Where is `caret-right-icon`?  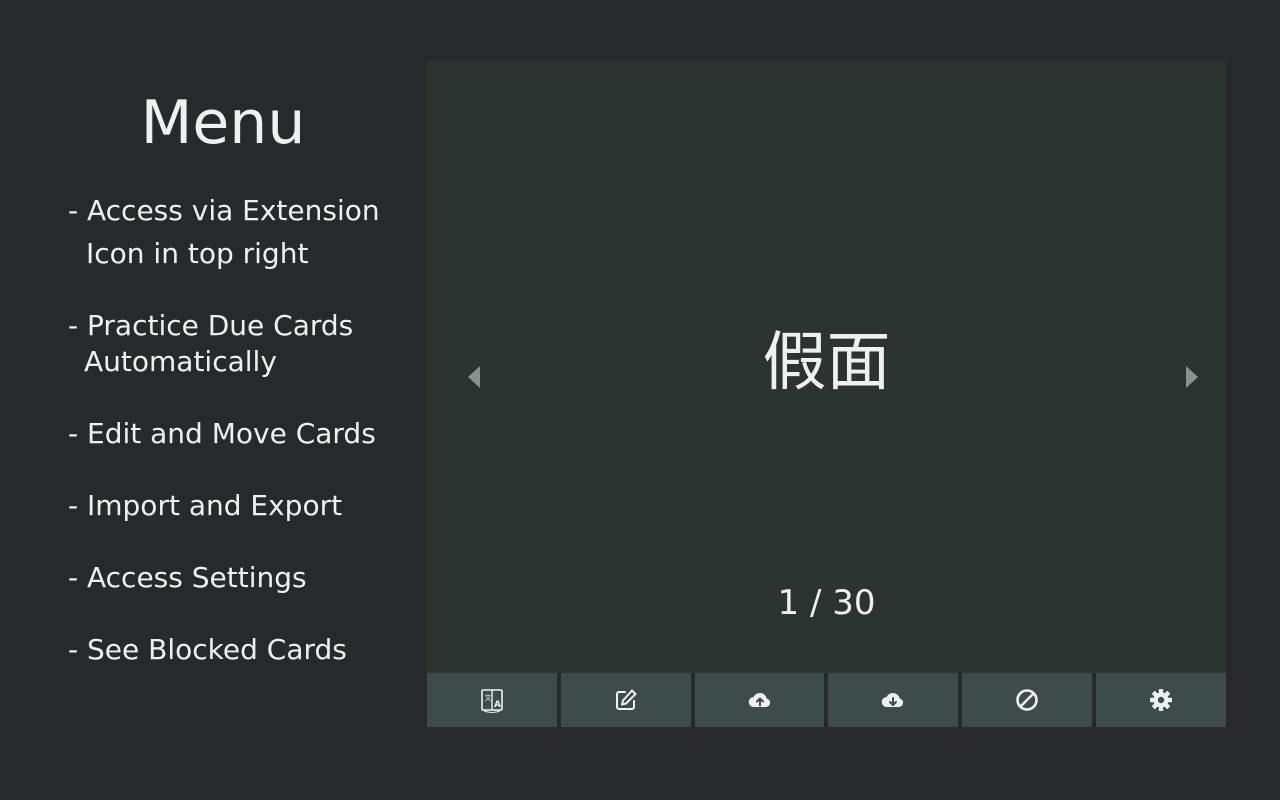 caret-right-icon is located at coordinates (1192, 377).